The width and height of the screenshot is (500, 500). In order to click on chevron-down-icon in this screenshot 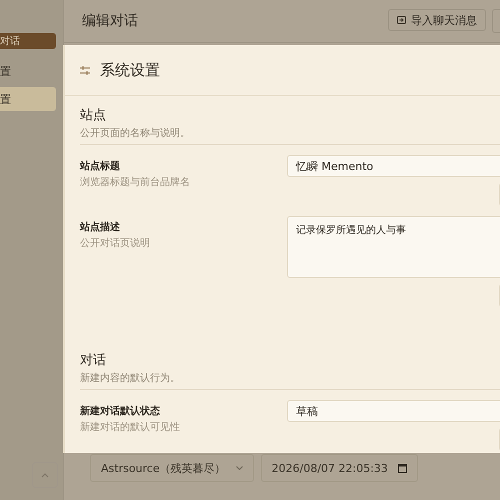, I will do `click(239, 468)`.